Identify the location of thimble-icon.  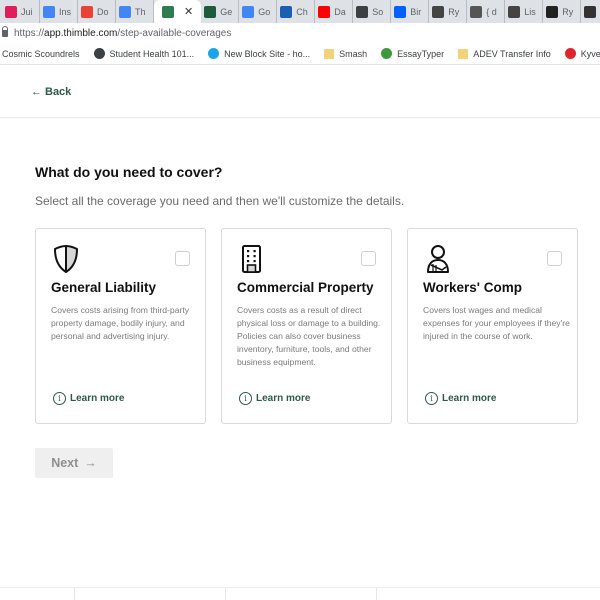
(168, 11).